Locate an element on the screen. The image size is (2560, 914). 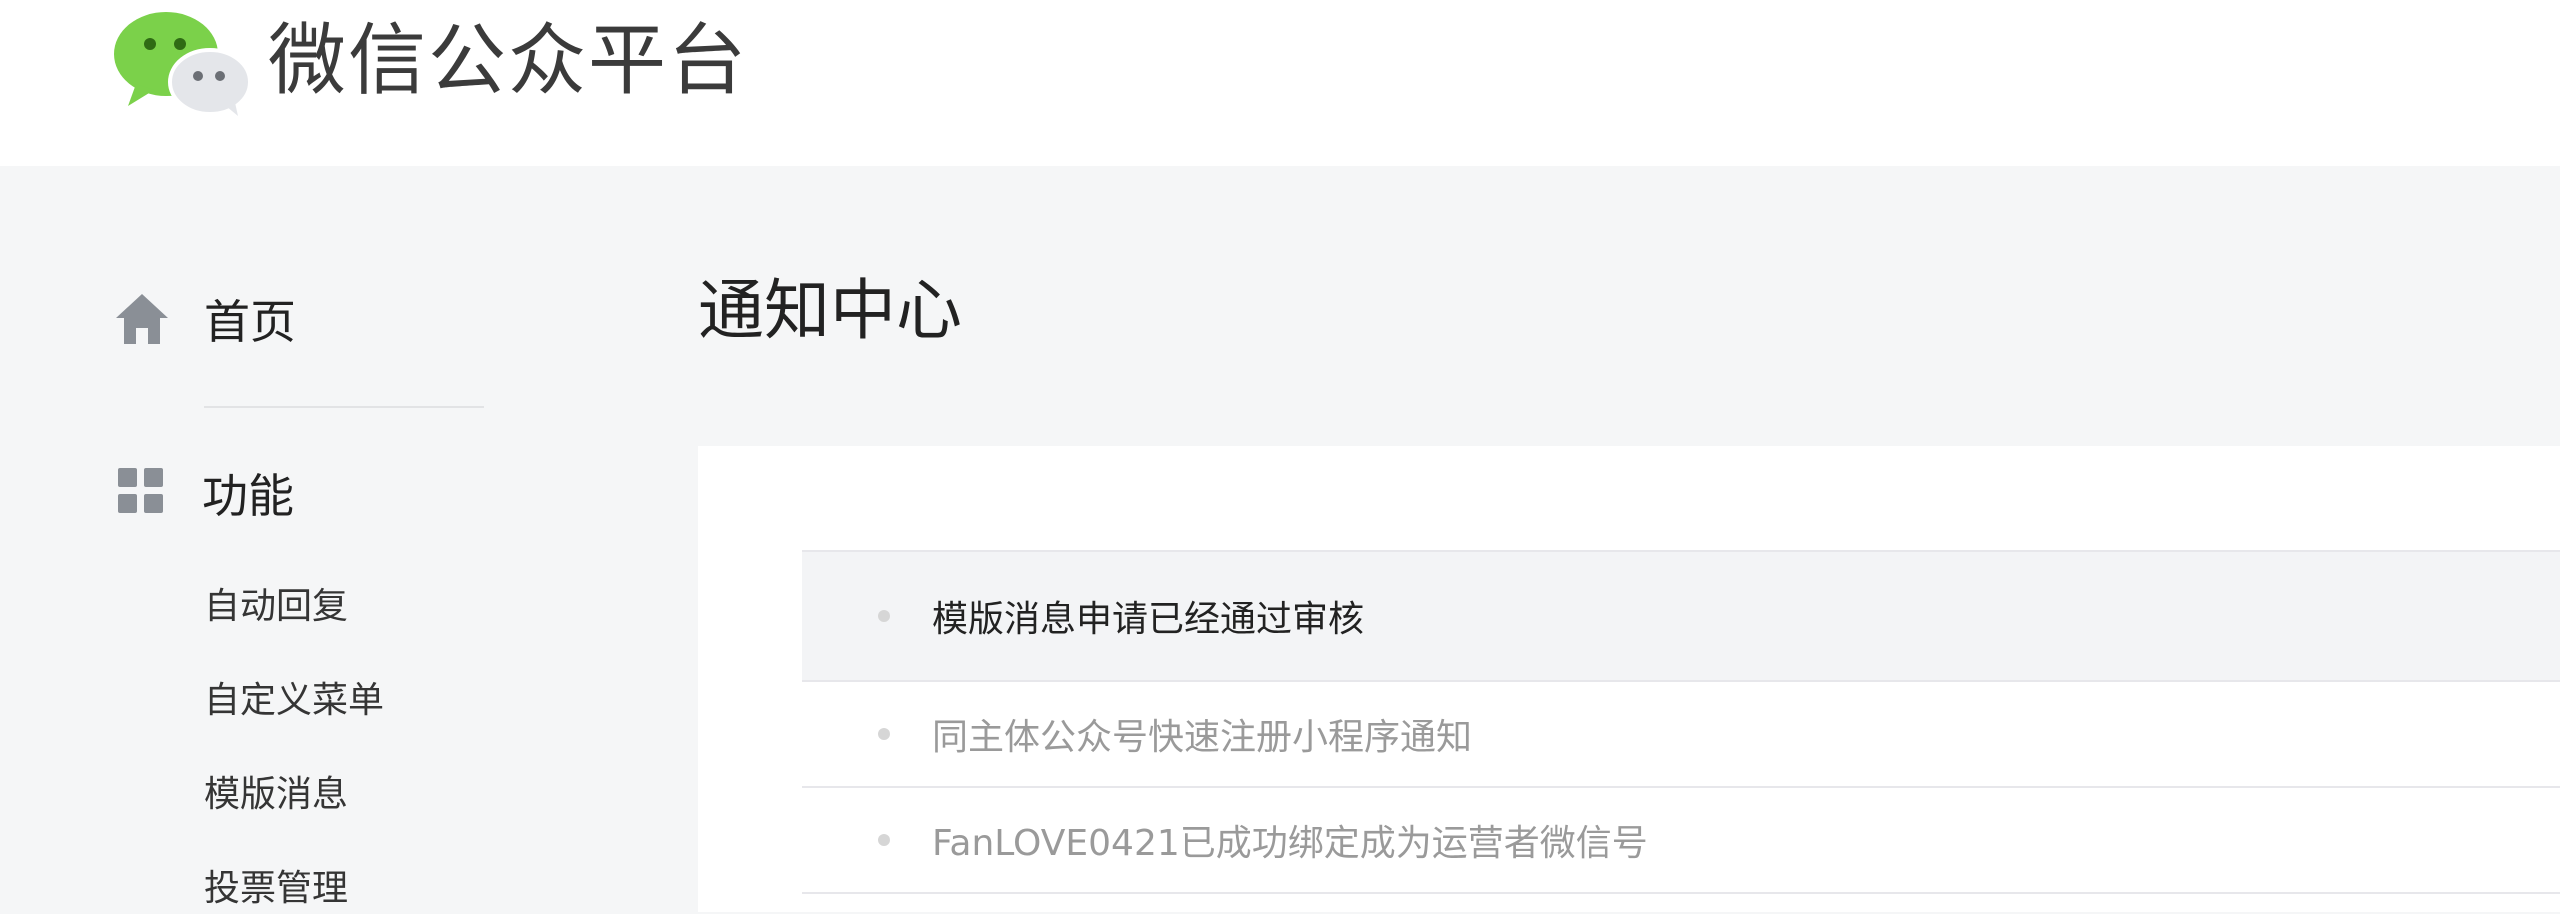
notification-item: 同主体公众号快速注册小程序通知 is located at coordinates (1681, 735).